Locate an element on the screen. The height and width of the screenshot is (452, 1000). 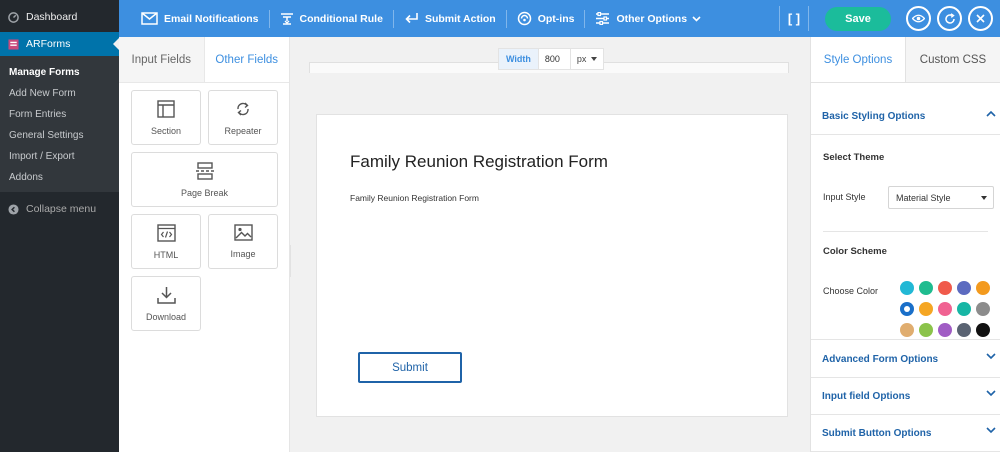
submit-action-icon is located at coordinates (411, 18).